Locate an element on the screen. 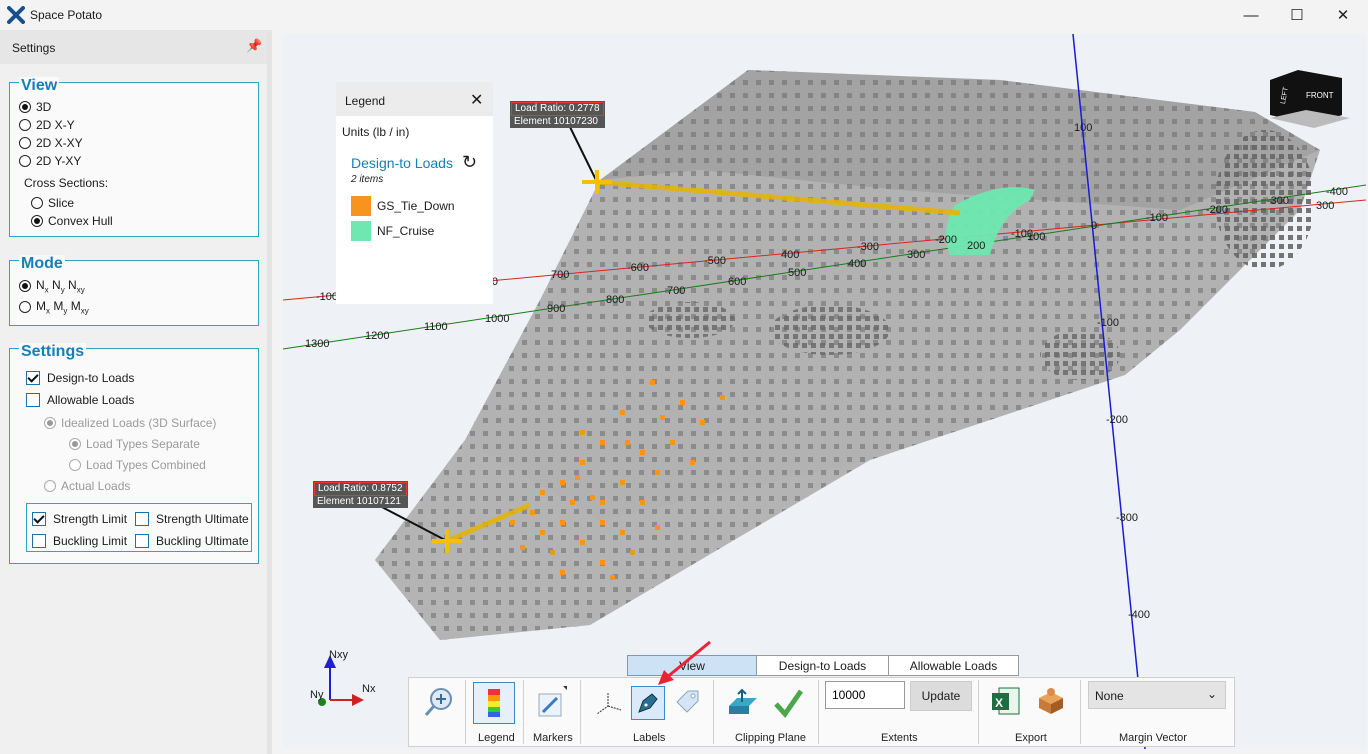 The width and height of the screenshot is (1368, 754). swatch-icon is located at coordinates (361, 206).